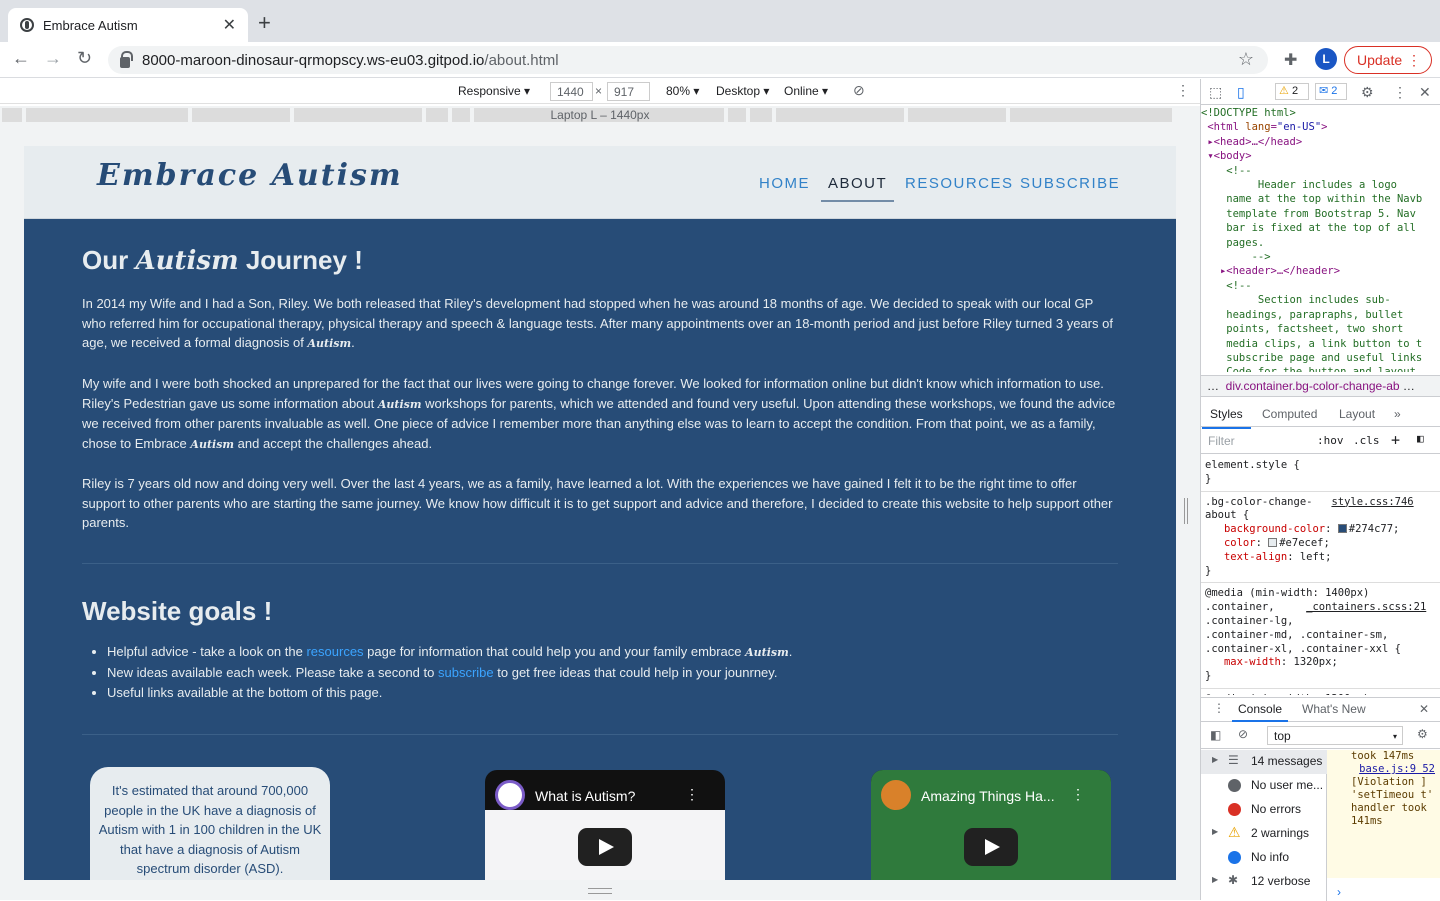  I want to click on tab-styles: Styles, so click(1226, 418).